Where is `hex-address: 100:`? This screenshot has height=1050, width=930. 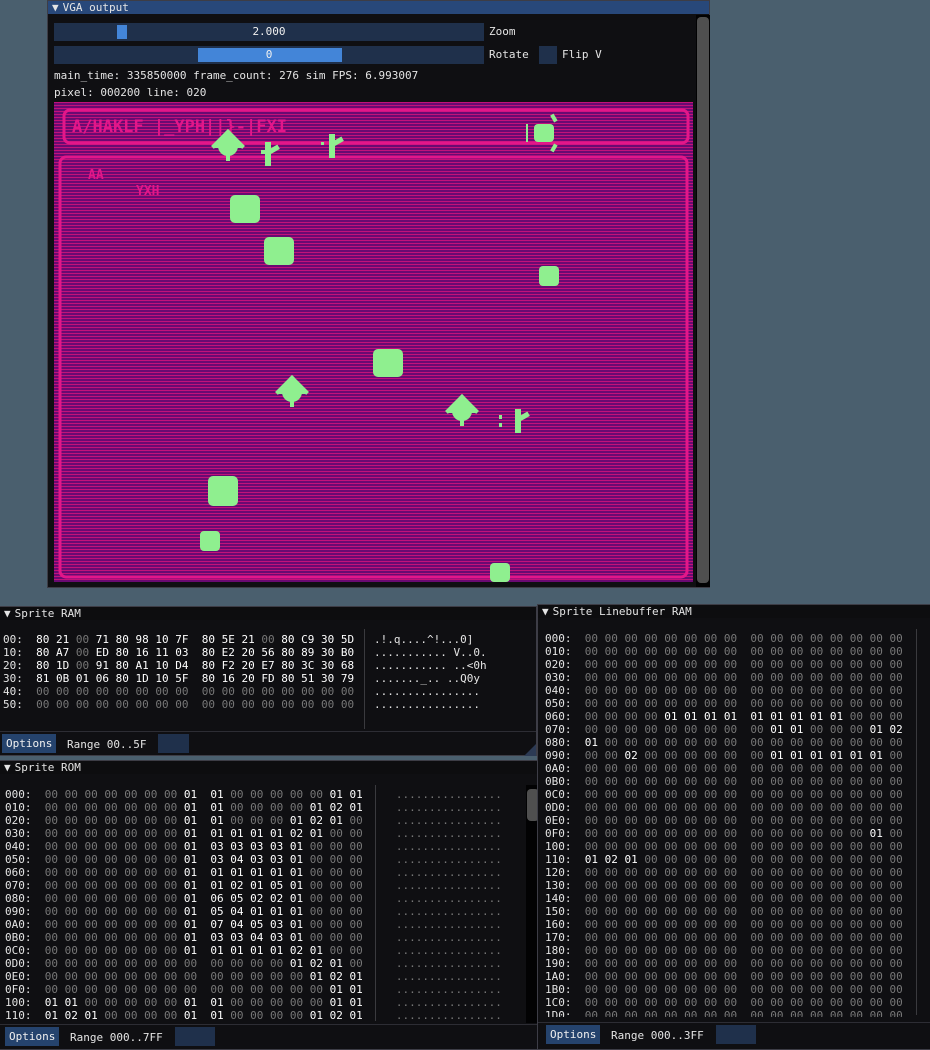 hex-address: 100: is located at coordinates (565, 846).